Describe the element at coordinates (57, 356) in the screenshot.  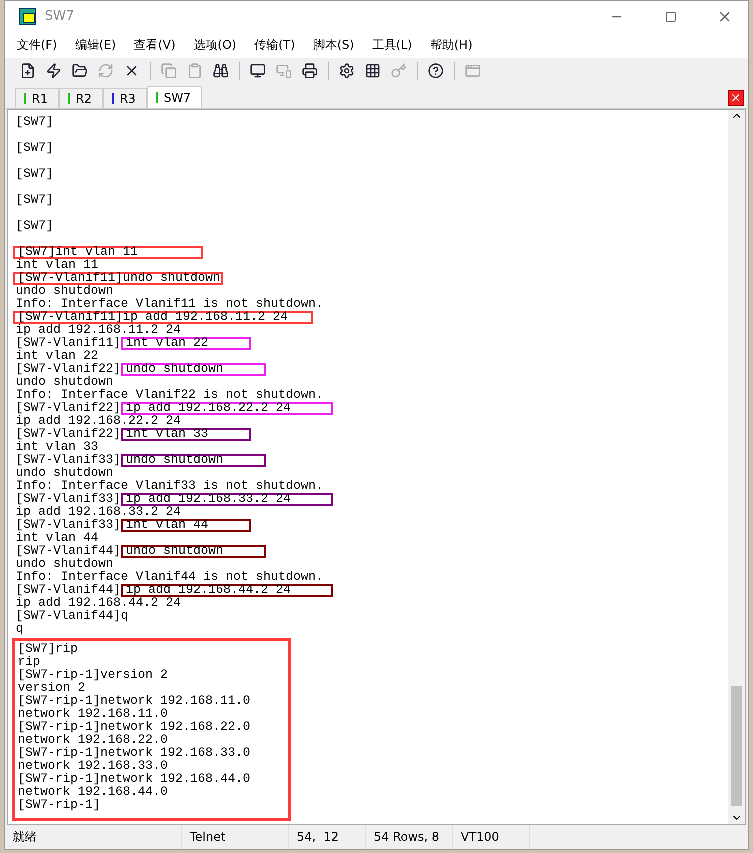
I see `terminal-line: int vlan 22` at that location.